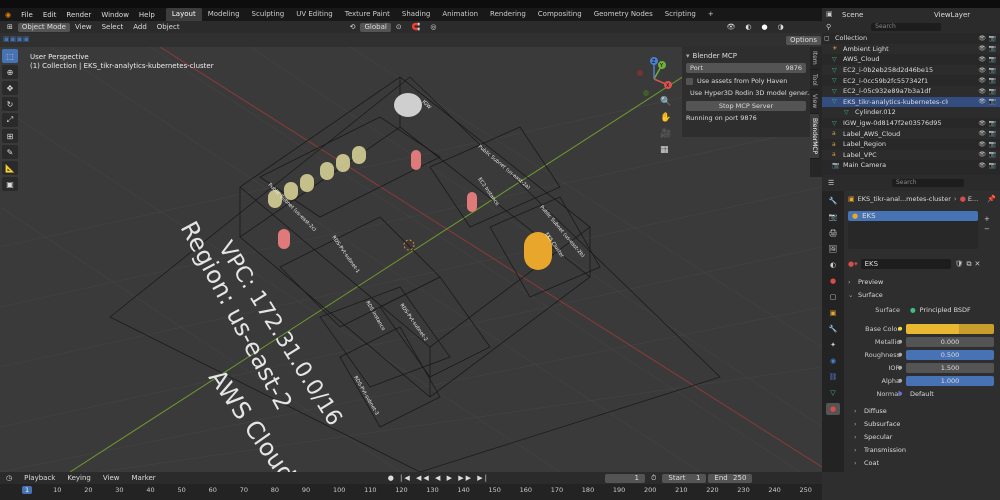 This screenshot has width=1000, height=500. What do you see at coordinates (911, 70) in the screenshot?
I see `outliner-row: ▽ EC2_i-0b2eb258d2d46be15 👁 📷` at bounding box center [911, 70].